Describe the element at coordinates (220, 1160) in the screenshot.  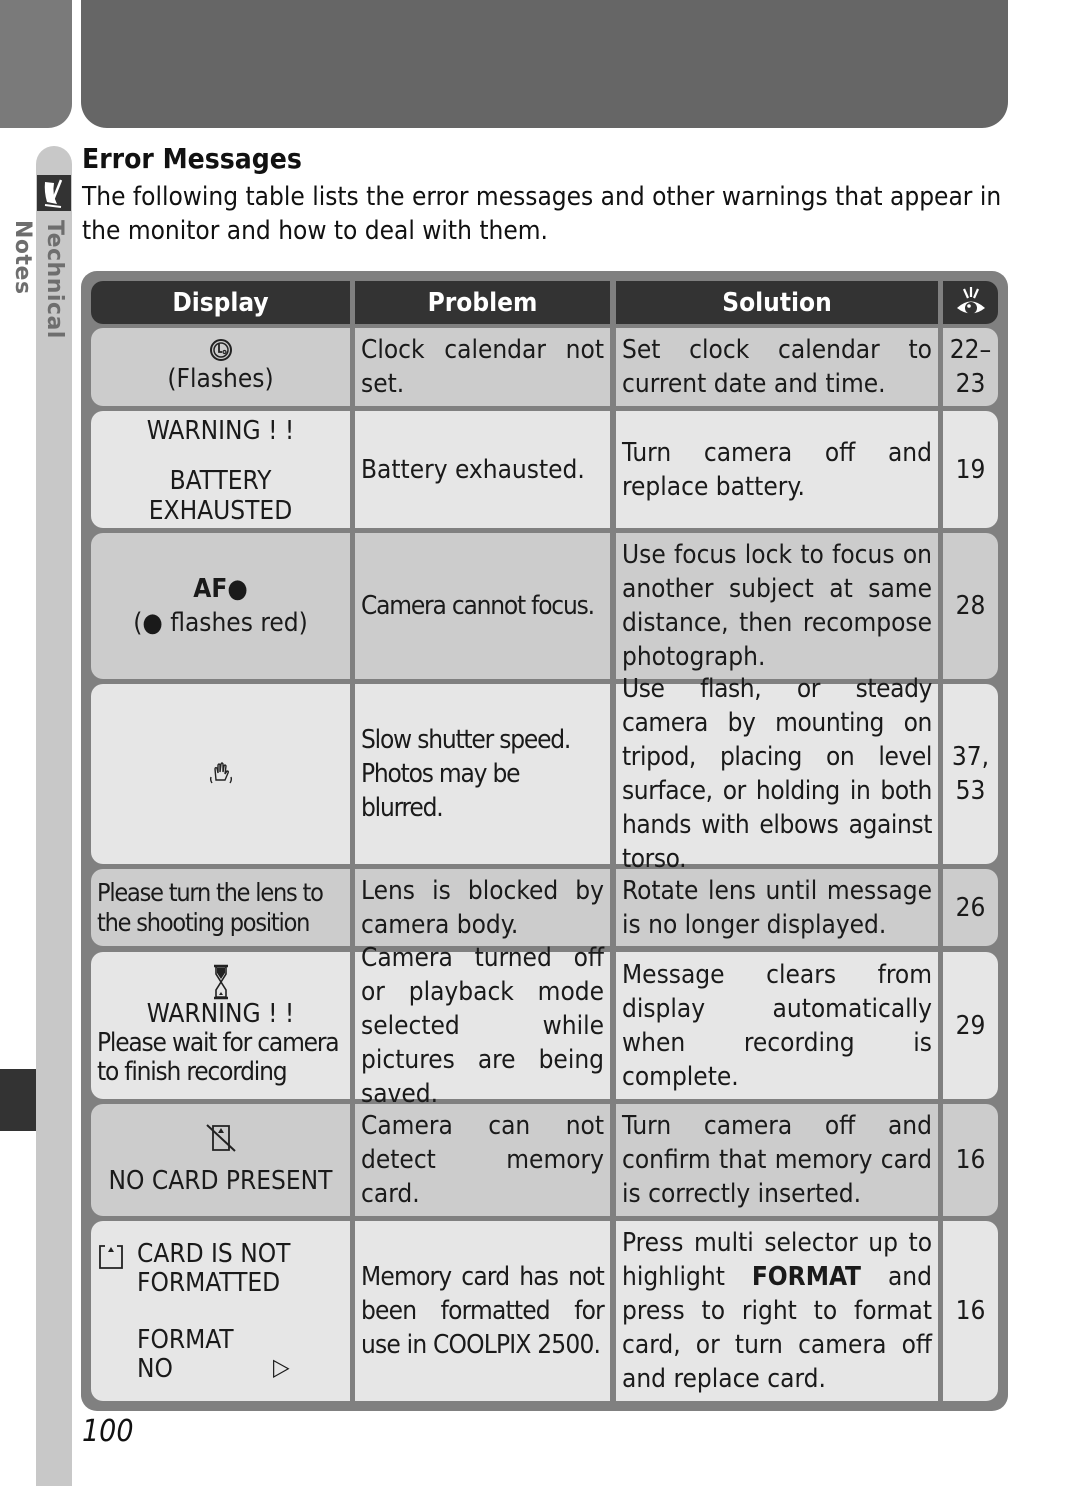
I see `row7-display: NO CARD PRESENT` at that location.